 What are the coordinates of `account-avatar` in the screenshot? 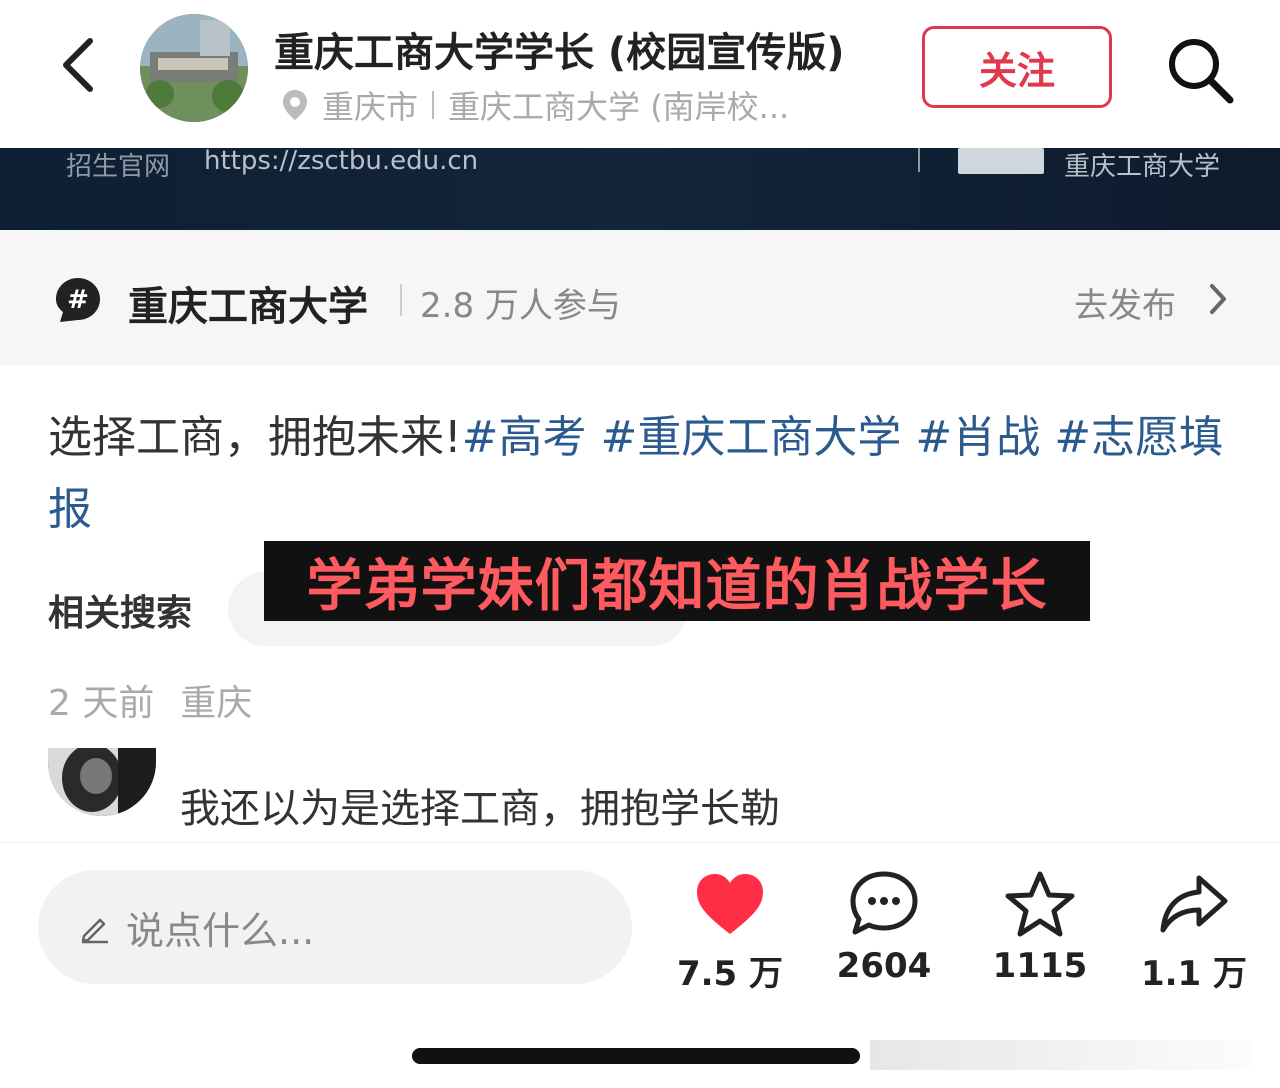 It's located at (194, 68).